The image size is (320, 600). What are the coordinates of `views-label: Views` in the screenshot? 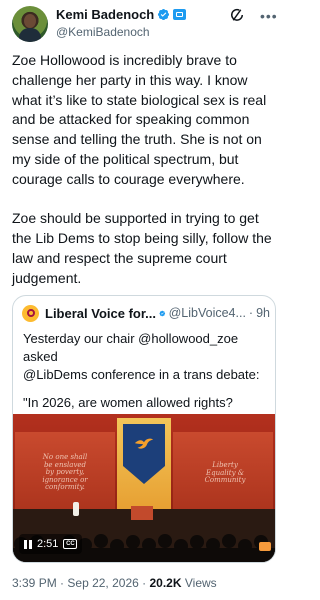 It's located at (200, 583).